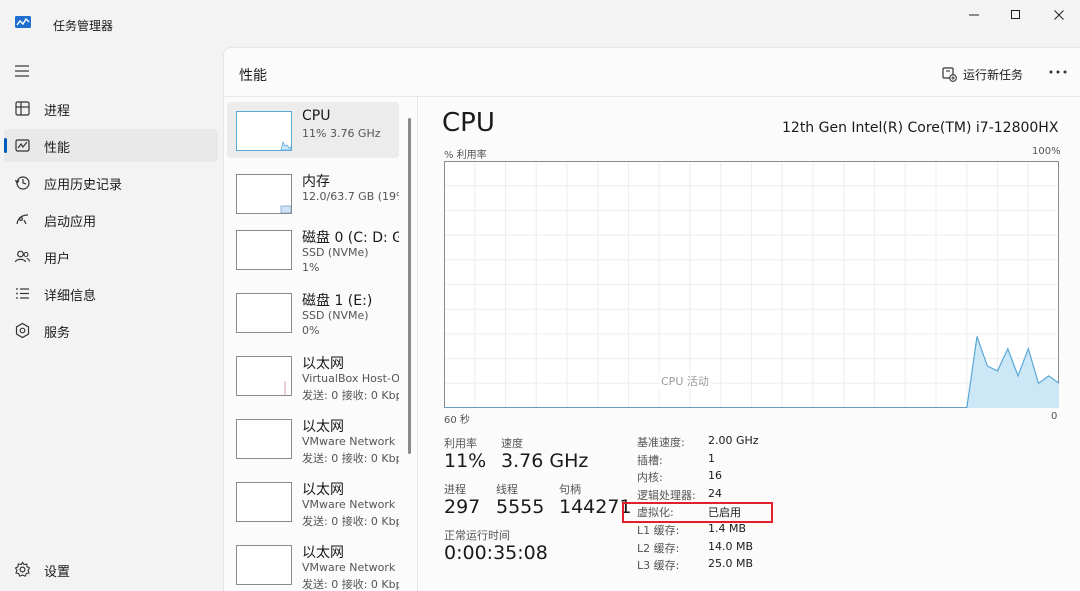  What do you see at coordinates (650, 477) in the screenshot?
I see `spec-key: 内核:` at bounding box center [650, 477].